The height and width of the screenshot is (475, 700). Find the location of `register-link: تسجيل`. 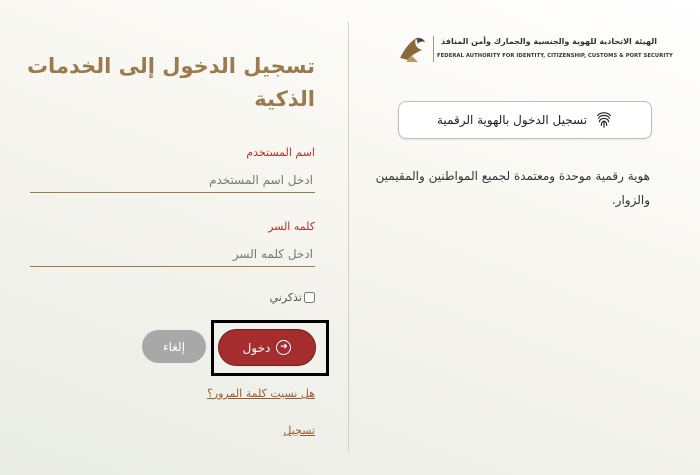

register-link: تسجيل is located at coordinates (299, 430).